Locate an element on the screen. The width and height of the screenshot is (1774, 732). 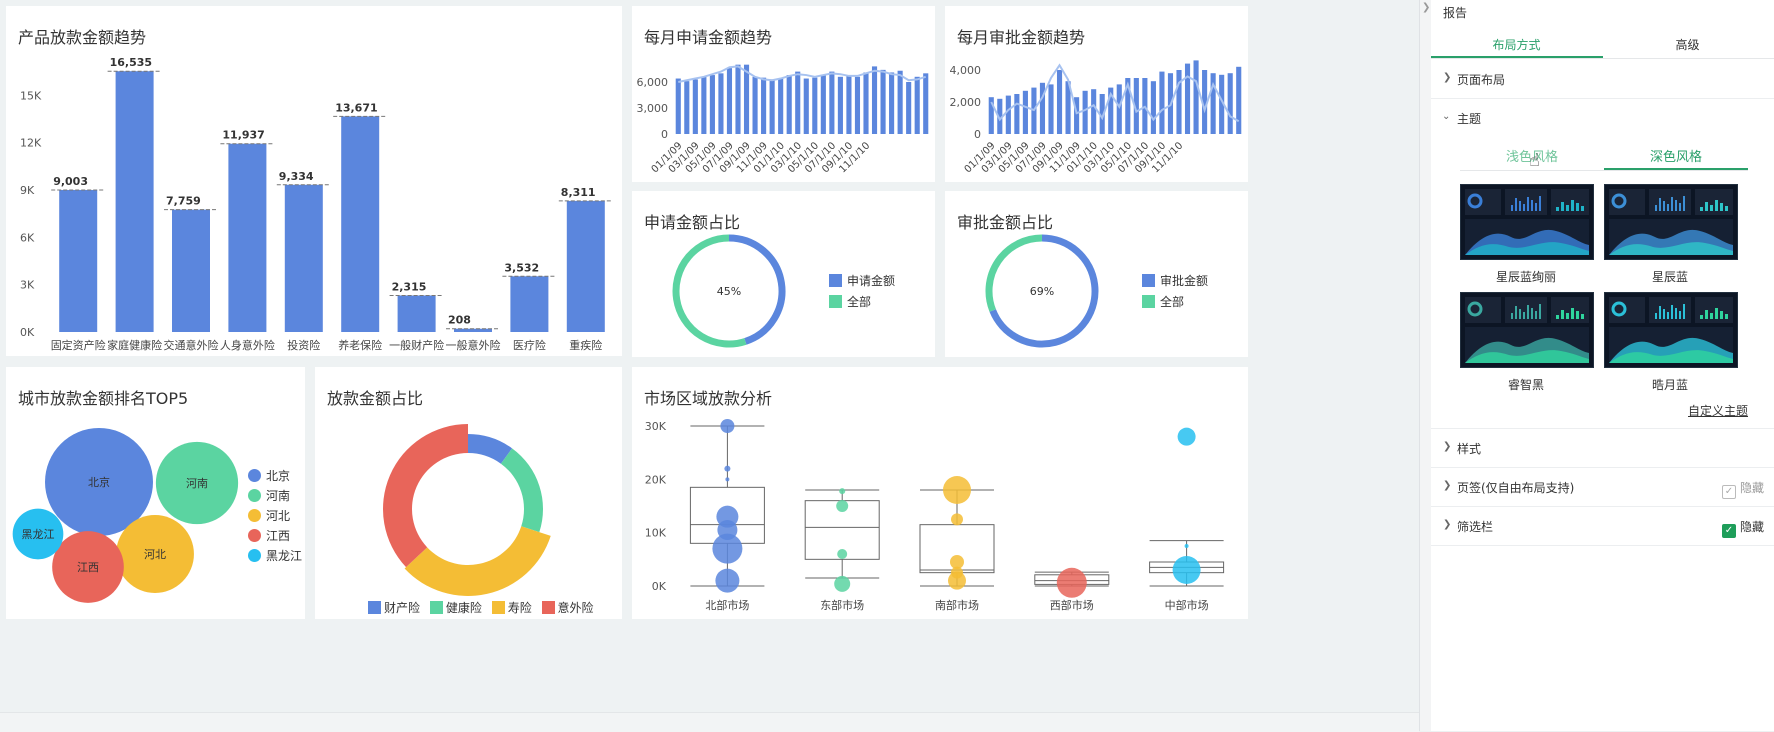
city-top5-card: 城市放款金额排名TOP5 北京 河南 河北 江西 黑龙江 北京 河南 河北 江西 黑龙江 is located at coordinates (155, 493).